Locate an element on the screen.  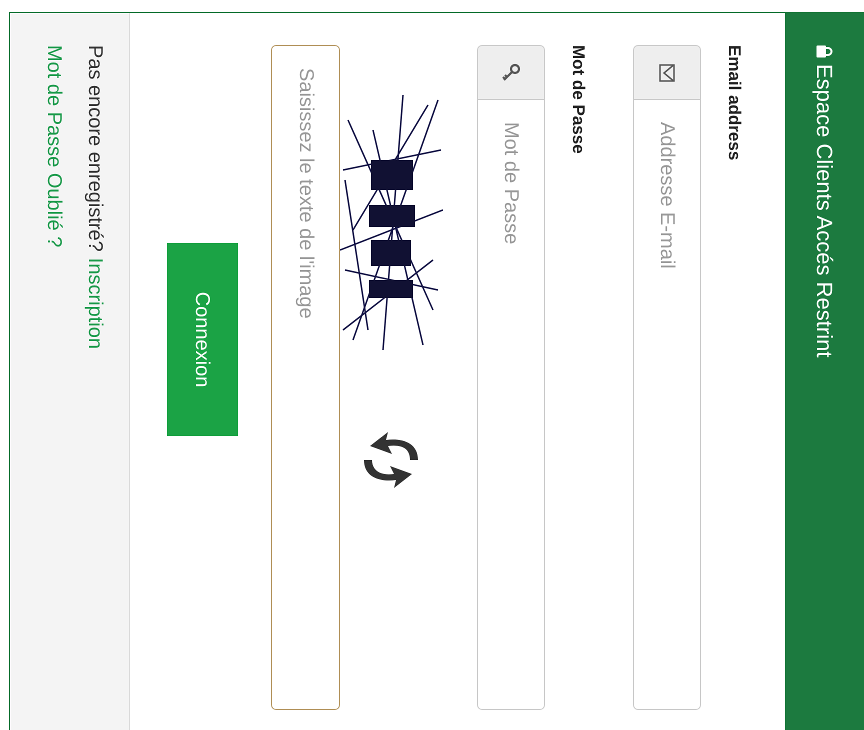
field-label: Mot de Passe is located at coordinates (578, 100).